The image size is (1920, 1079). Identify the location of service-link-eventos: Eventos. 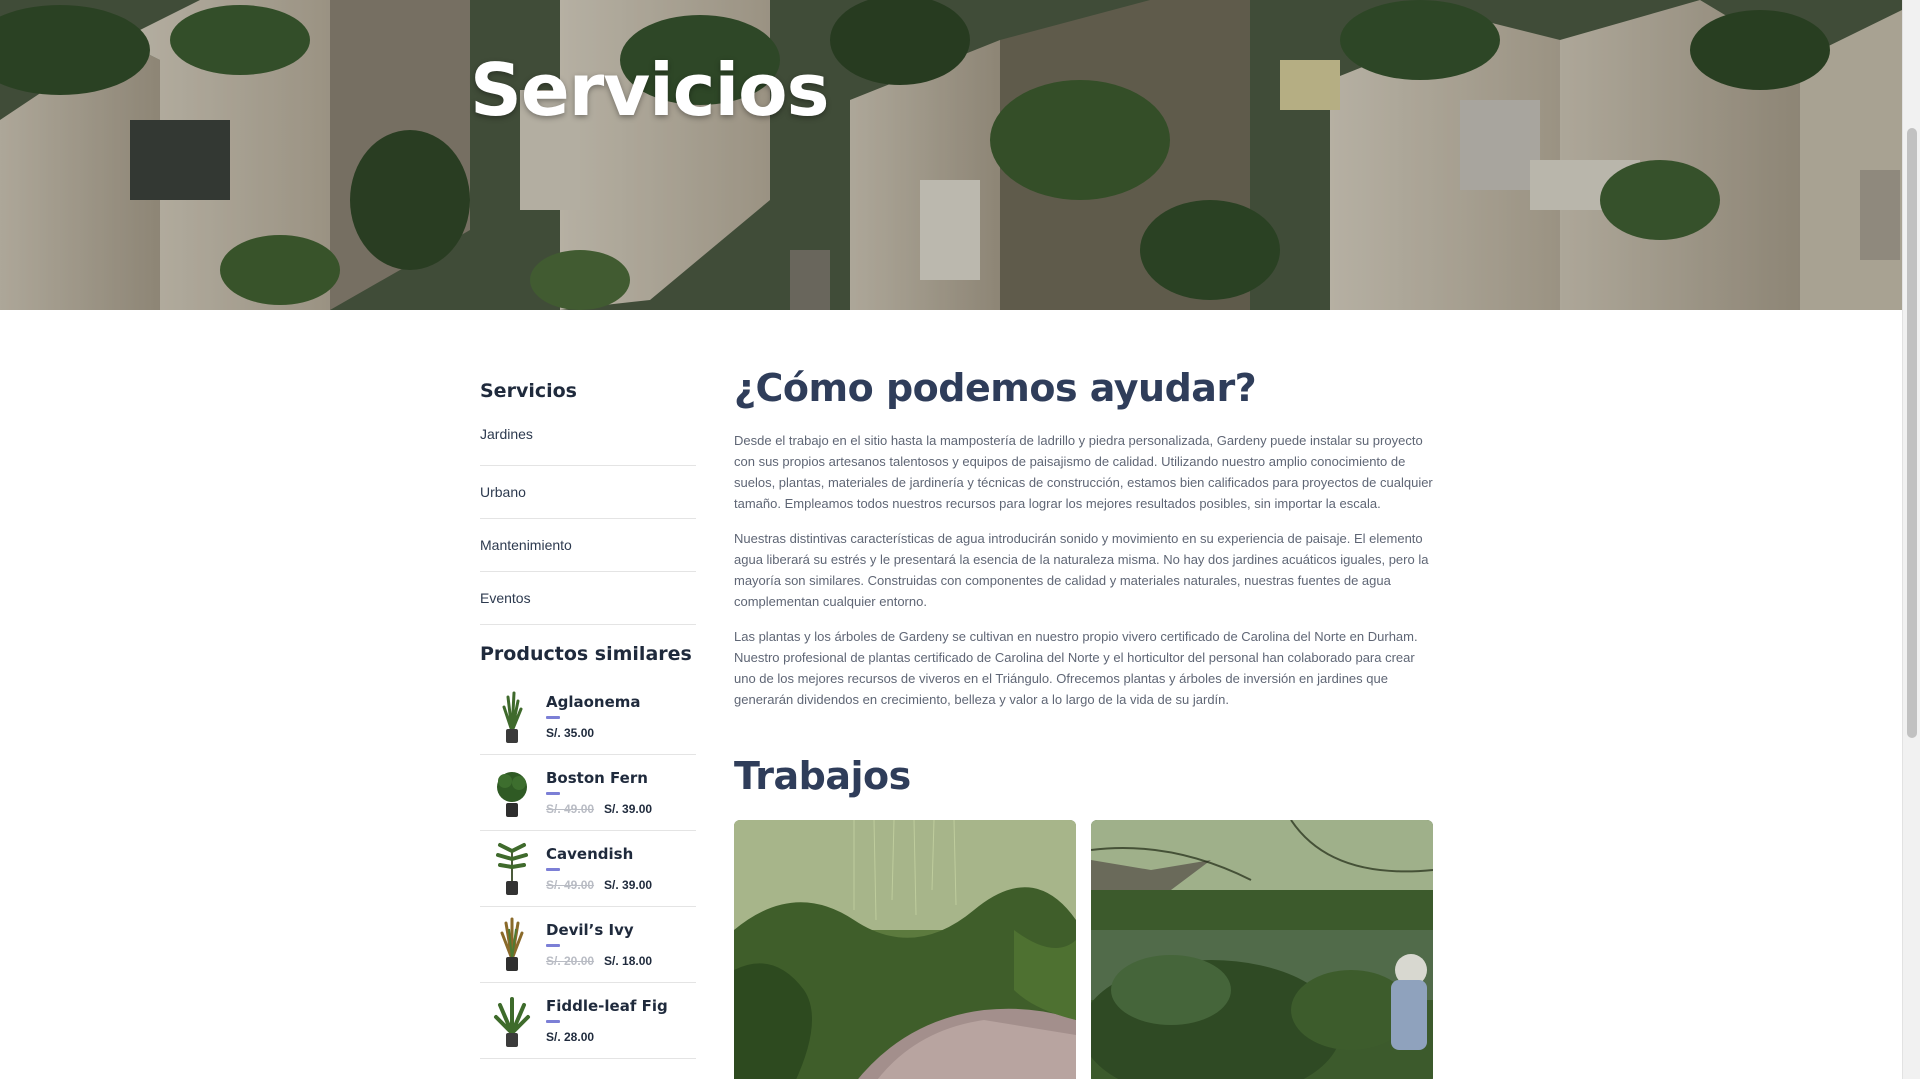
(588, 598).